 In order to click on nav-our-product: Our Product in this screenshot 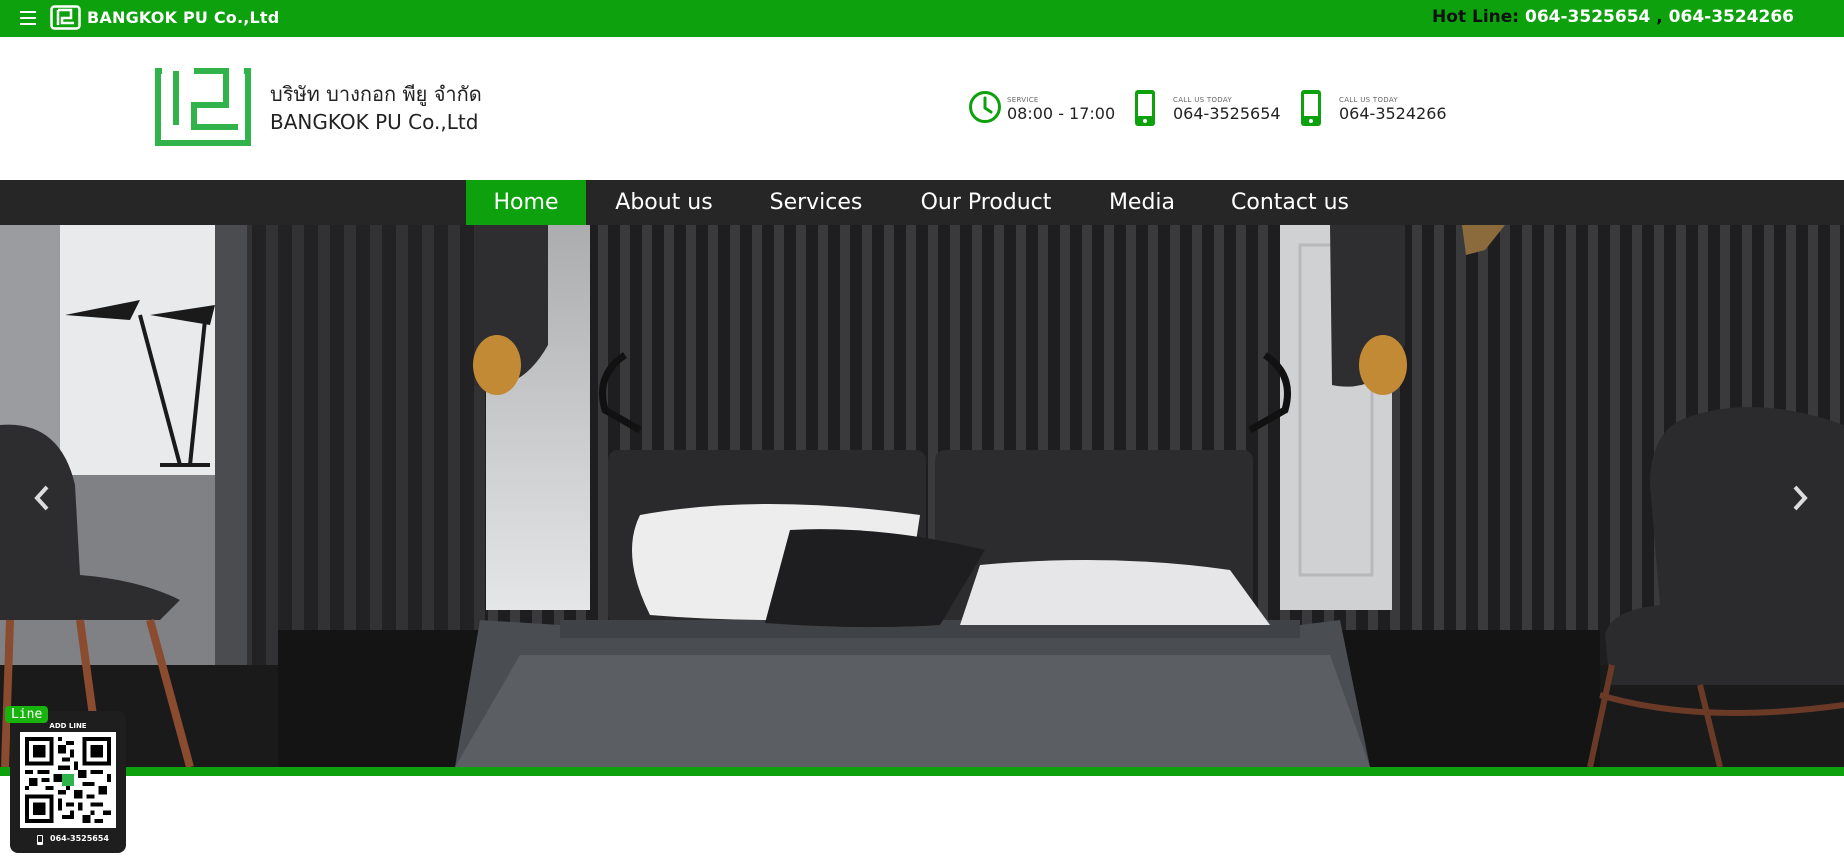, I will do `click(986, 202)`.